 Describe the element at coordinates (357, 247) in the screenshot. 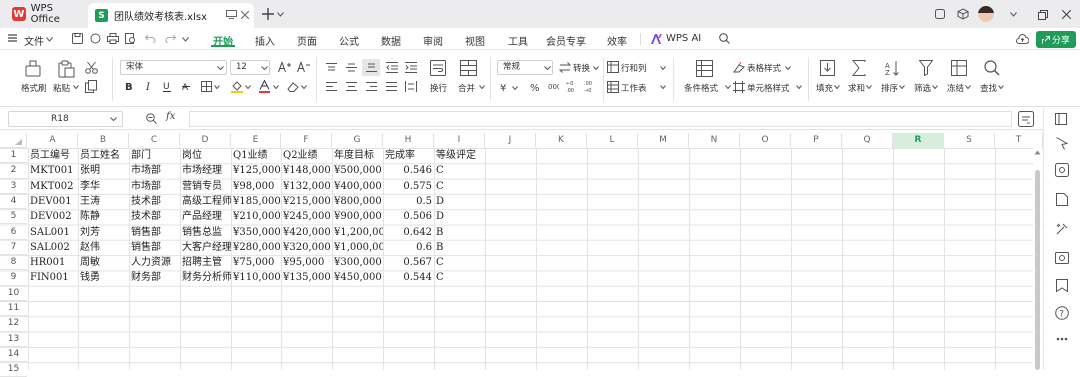

I see `table-cell: ¥1,000,000` at that location.